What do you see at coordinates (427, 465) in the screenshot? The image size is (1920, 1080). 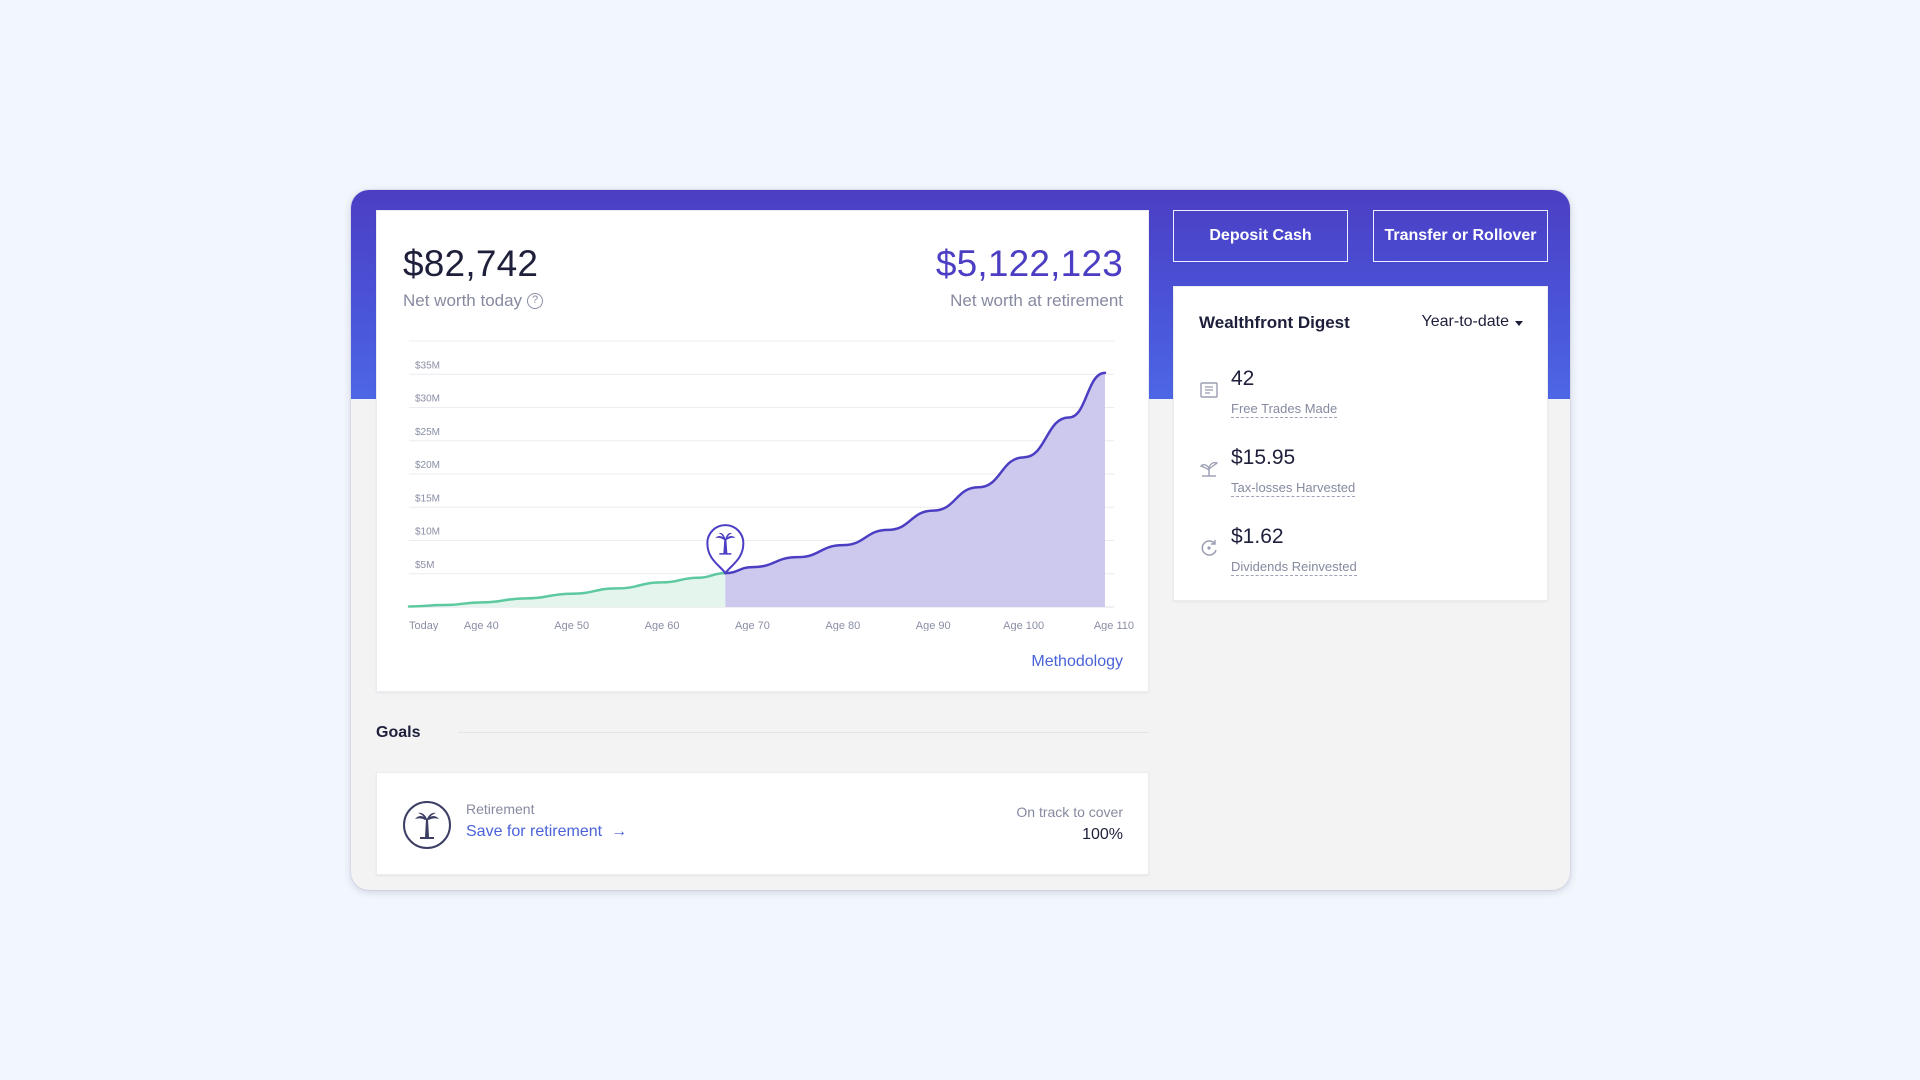 I see `y-tick-label: $20M` at bounding box center [427, 465].